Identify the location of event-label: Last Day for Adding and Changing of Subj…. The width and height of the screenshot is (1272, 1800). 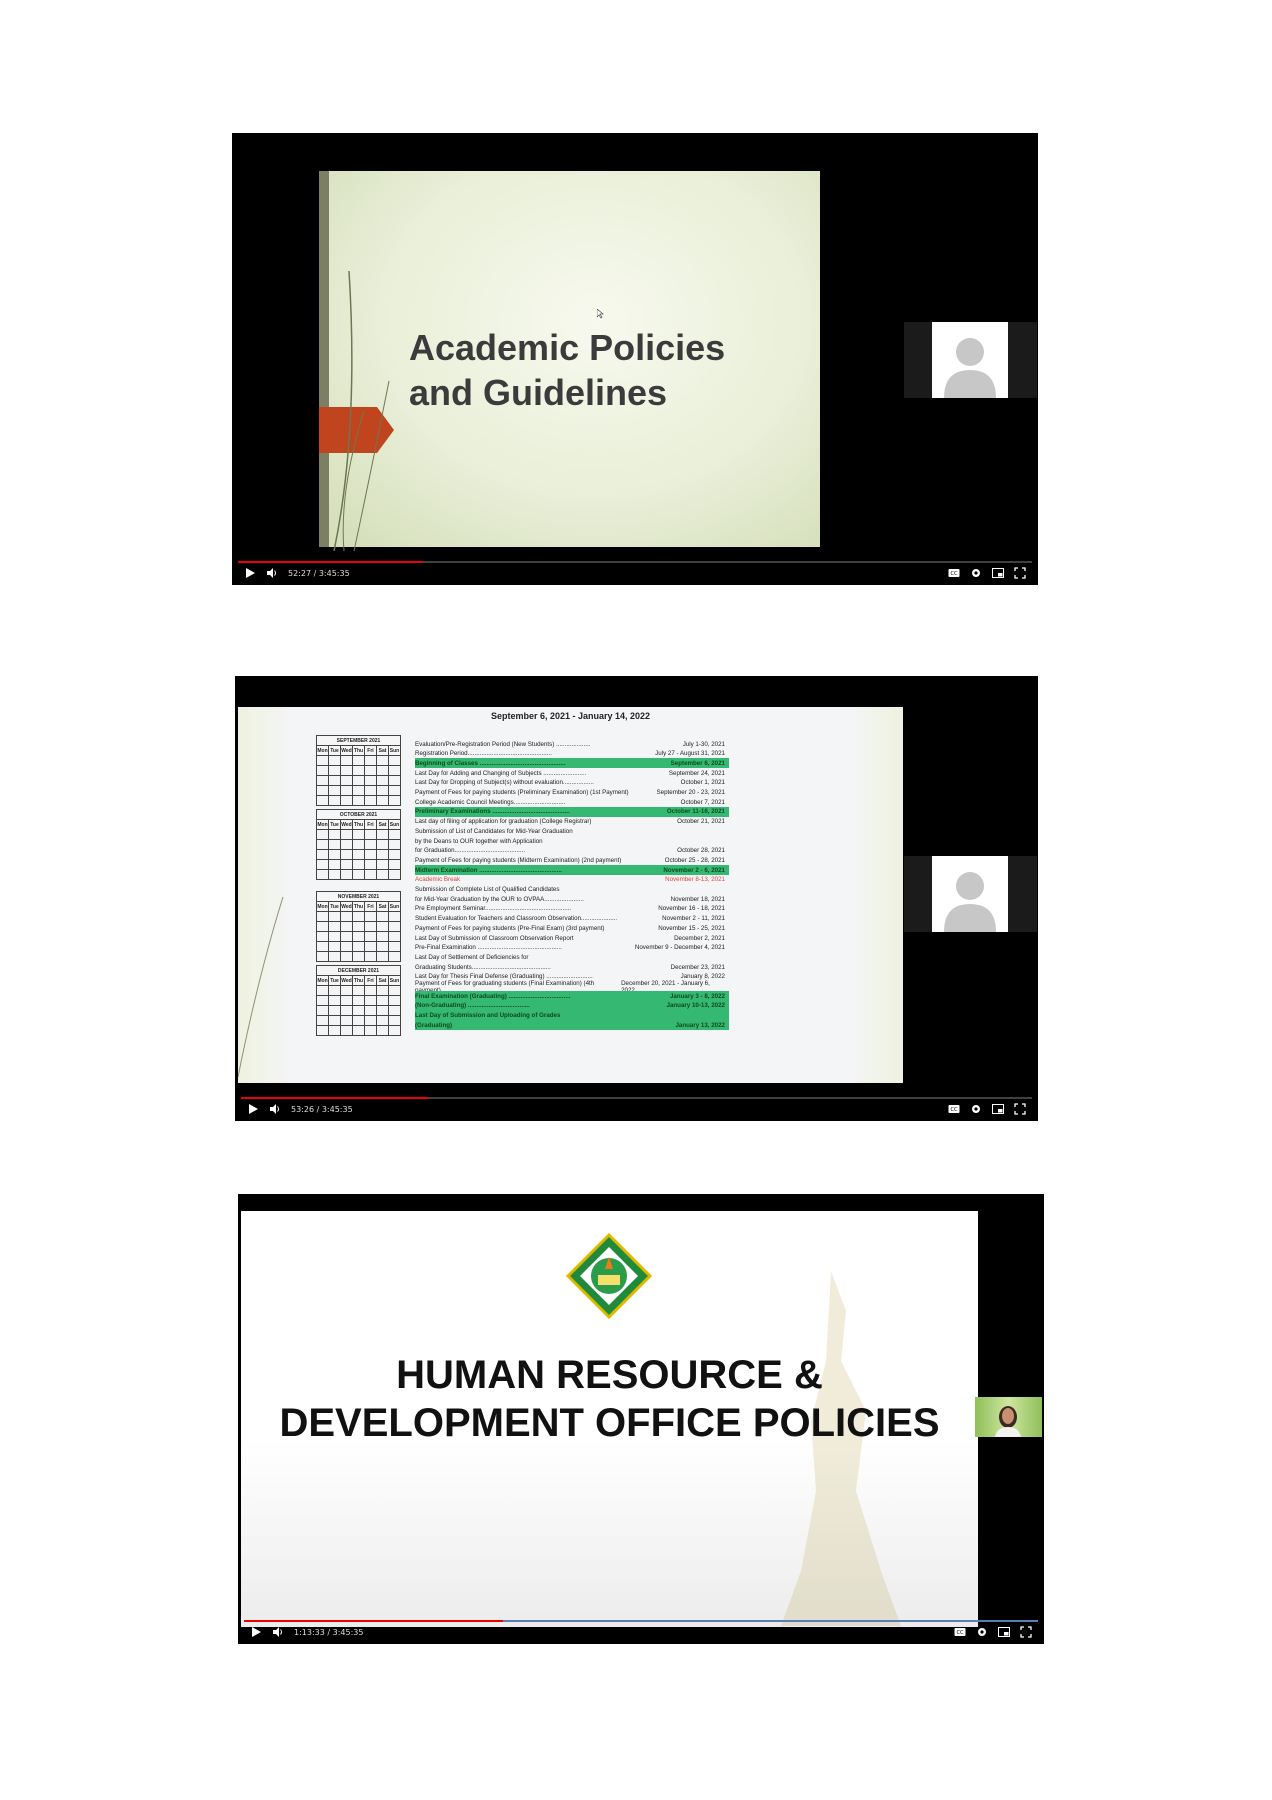
(501, 773).